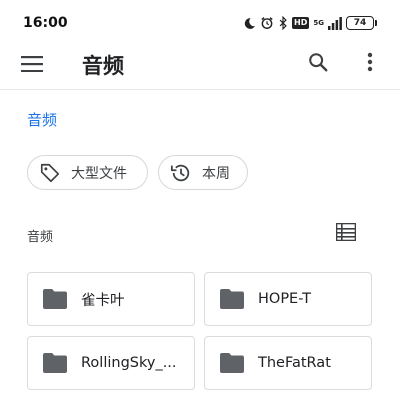 This screenshot has height=403, width=400. What do you see at coordinates (45, 23) in the screenshot?
I see `status-time: 16:00` at bounding box center [45, 23].